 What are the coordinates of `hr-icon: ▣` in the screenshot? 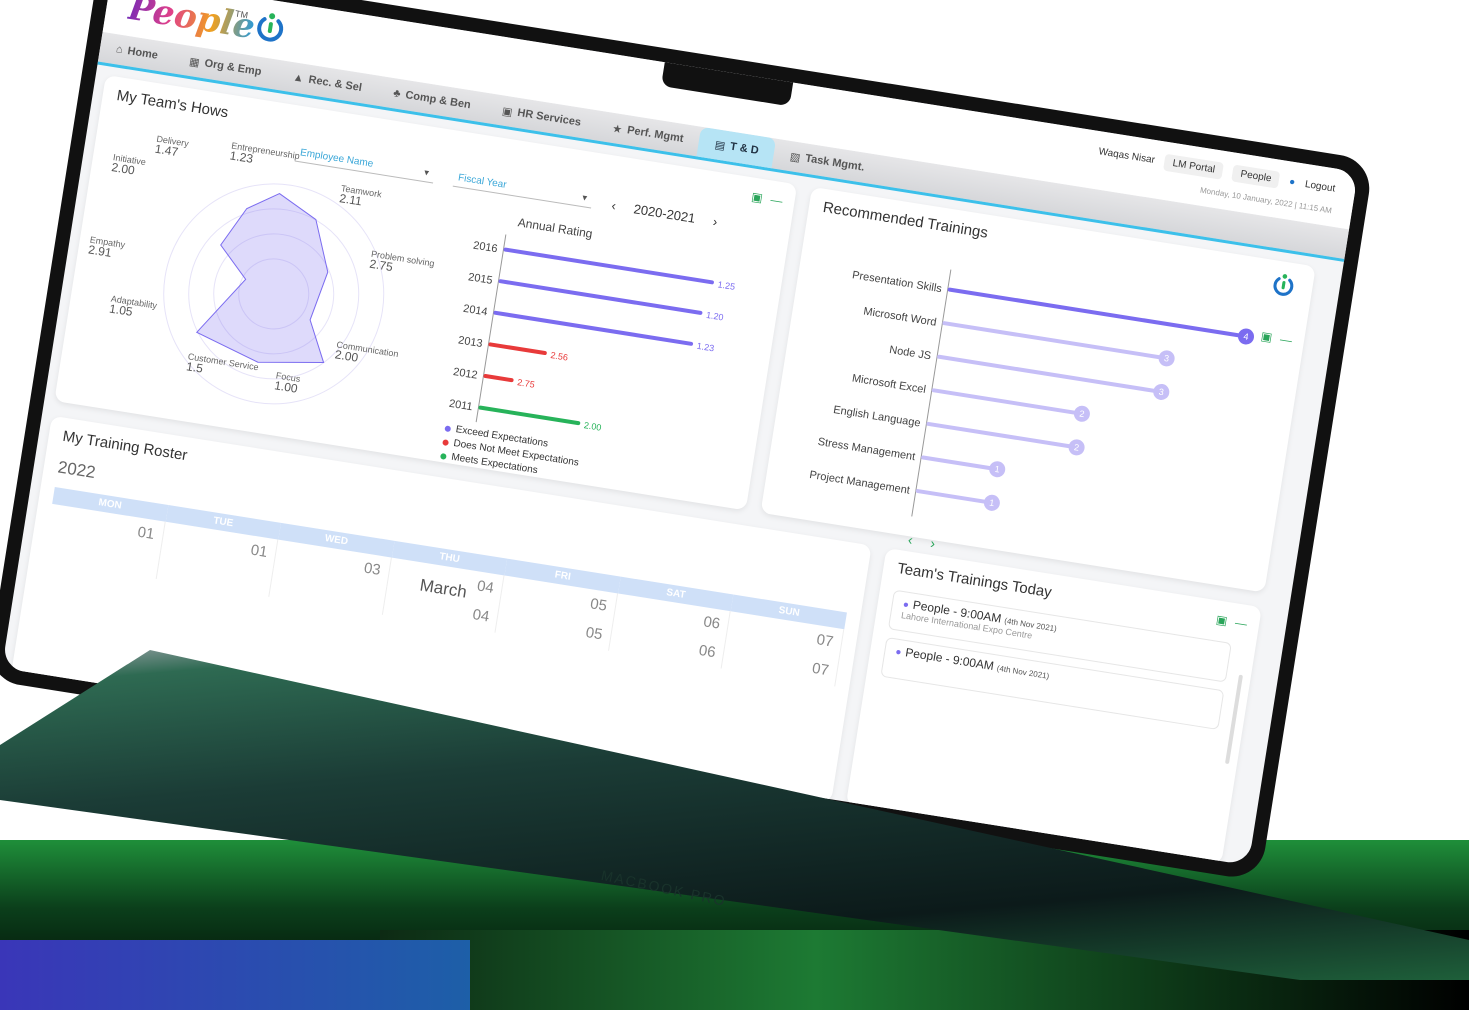 It's located at (507, 111).